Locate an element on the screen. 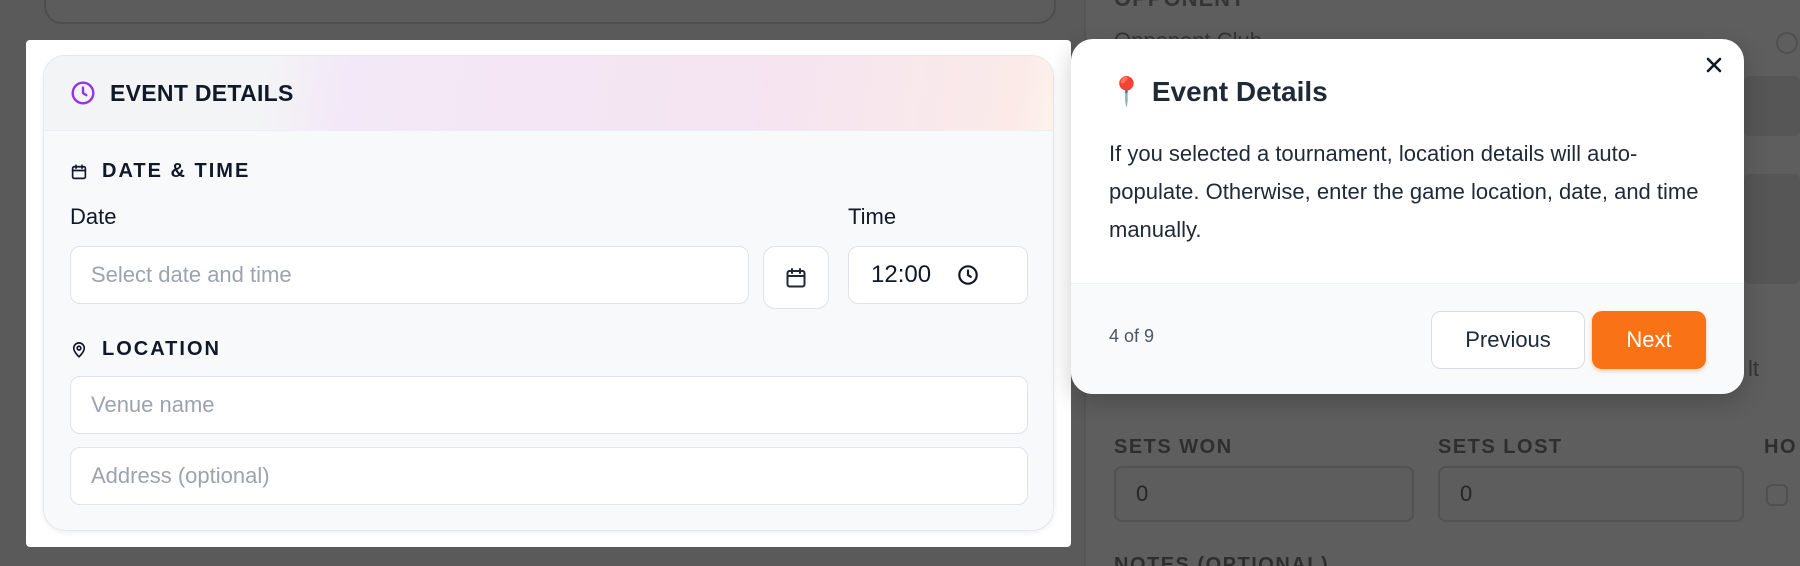 The width and height of the screenshot is (1800, 566). date-input: Select date and time is located at coordinates (409, 275).